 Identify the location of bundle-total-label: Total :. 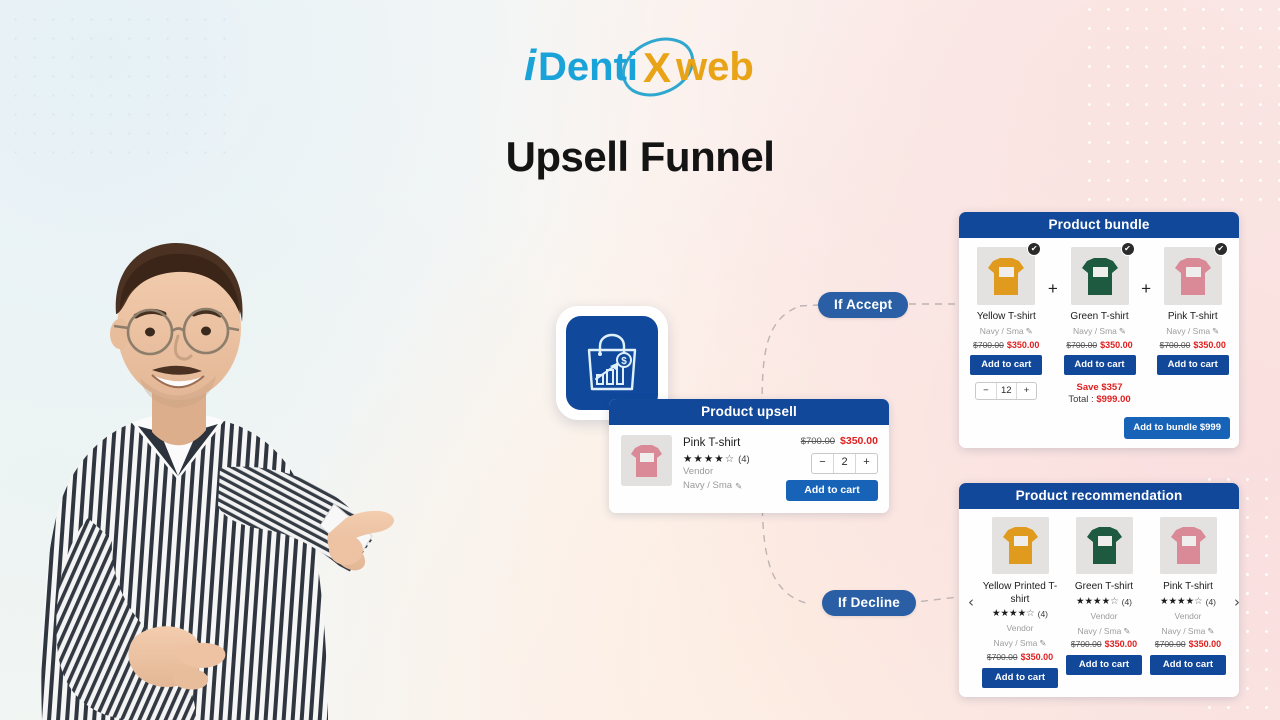
(1082, 399).